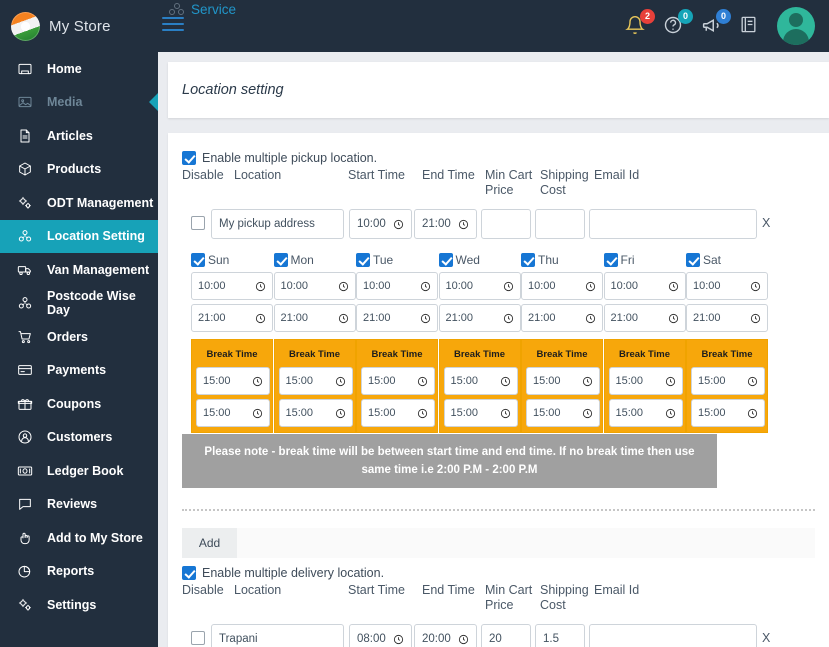 The image size is (829, 647). I want to click on delivery-disable-checkbox, so click(198, 638).